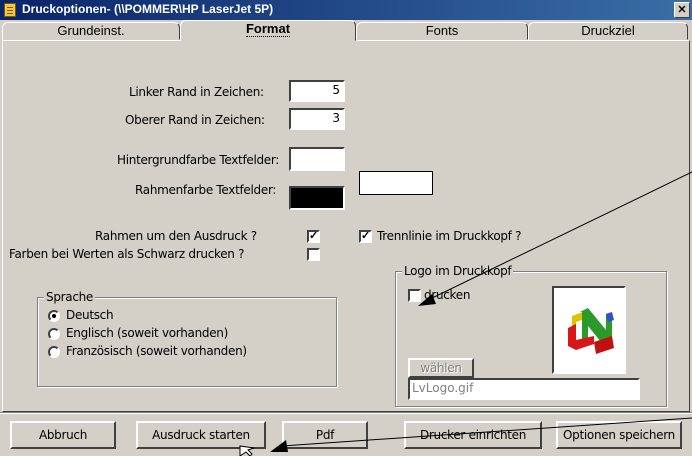 The image size is (692, 456). What do you see at coordinates (268, 30) in the screenshot?
I see `tab-format: Format` at bounding box center [268, 30].